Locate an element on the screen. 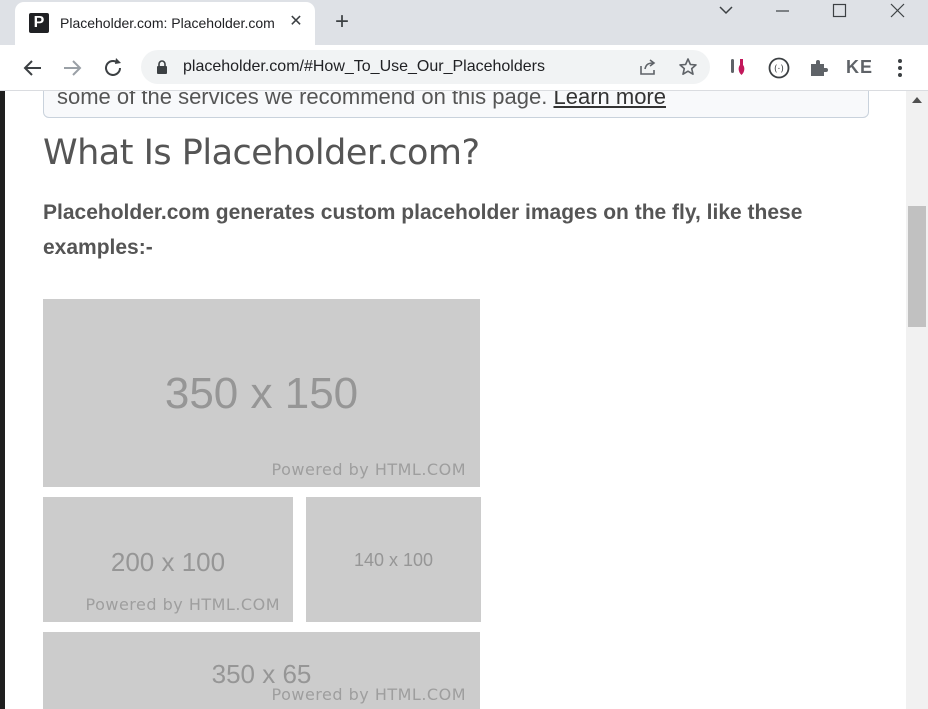 The image size is (928, 709). scroll-up-arrow-icon is located at coordinates (917, 100).